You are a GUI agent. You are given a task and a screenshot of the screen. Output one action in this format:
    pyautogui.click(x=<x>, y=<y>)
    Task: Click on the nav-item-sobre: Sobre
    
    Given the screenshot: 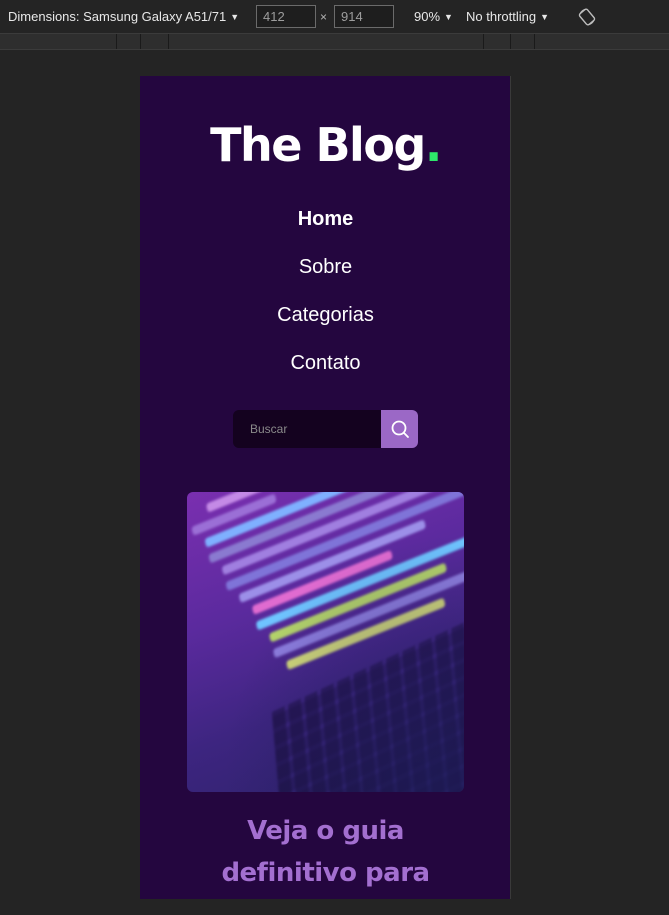 What is the action you would take?
    pyautogui.click(x=325, y=276)
    